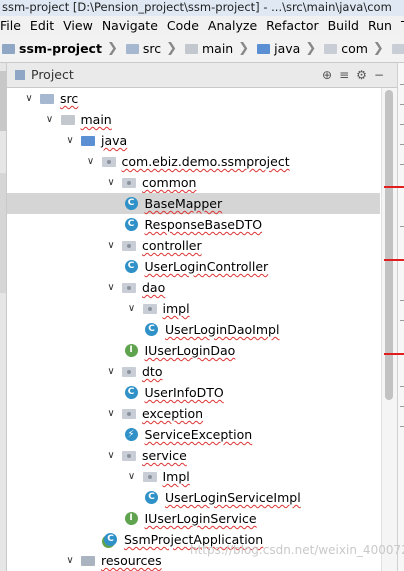 Image resolution: width=404 pixels, height=571 pixels. Describe the element at coordinates (193, 371) in the screenshot. I see `tree-node-package: ∨ dto` at that location.